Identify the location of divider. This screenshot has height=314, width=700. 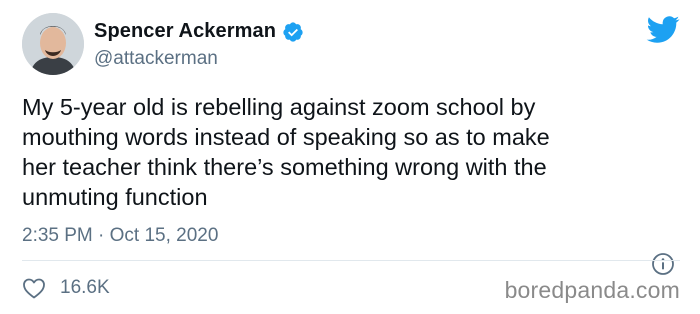
(351, 260).